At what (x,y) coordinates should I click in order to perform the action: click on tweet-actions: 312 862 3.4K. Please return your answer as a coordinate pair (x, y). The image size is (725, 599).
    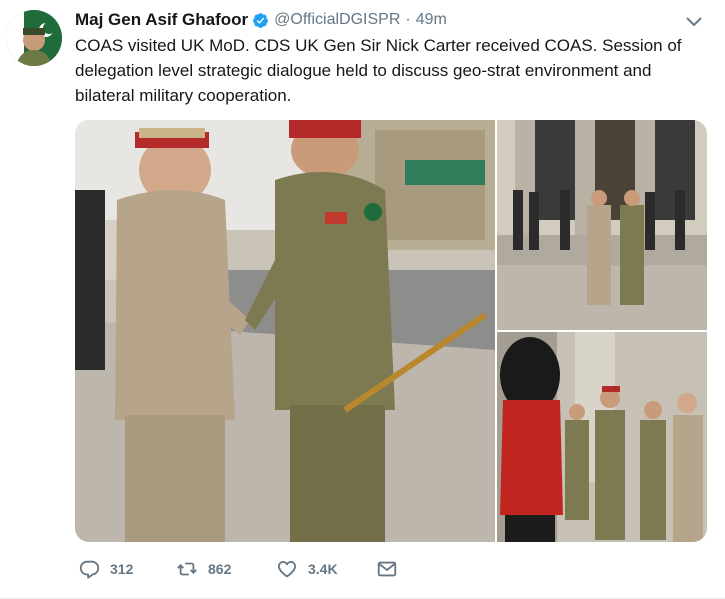
    Looking at the image, I should click on (278, 571).